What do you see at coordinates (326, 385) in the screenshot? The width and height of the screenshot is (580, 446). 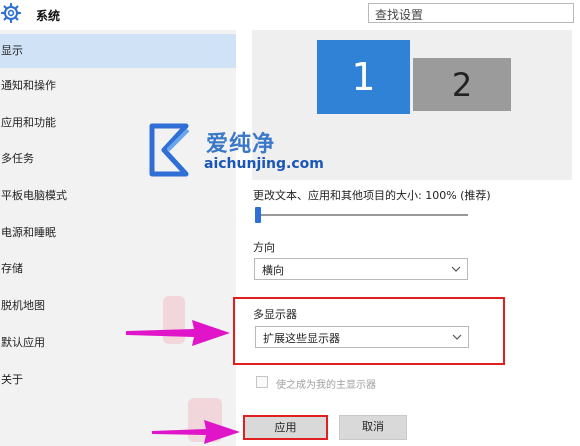 I see `make-main-display-label: 使之成为我的主显示器` at bounding box center [326, 385].